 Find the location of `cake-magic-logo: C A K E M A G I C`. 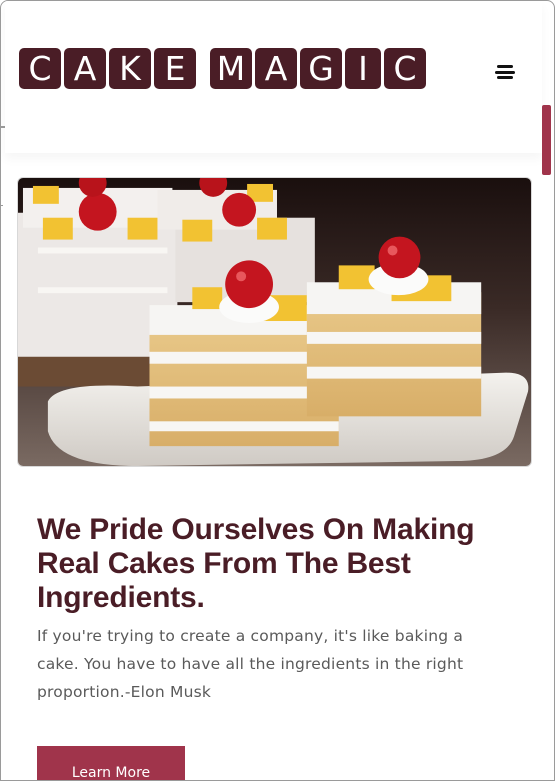

cake-magic-logo: C A K E M A G I C is located at coordinates (222, 68).